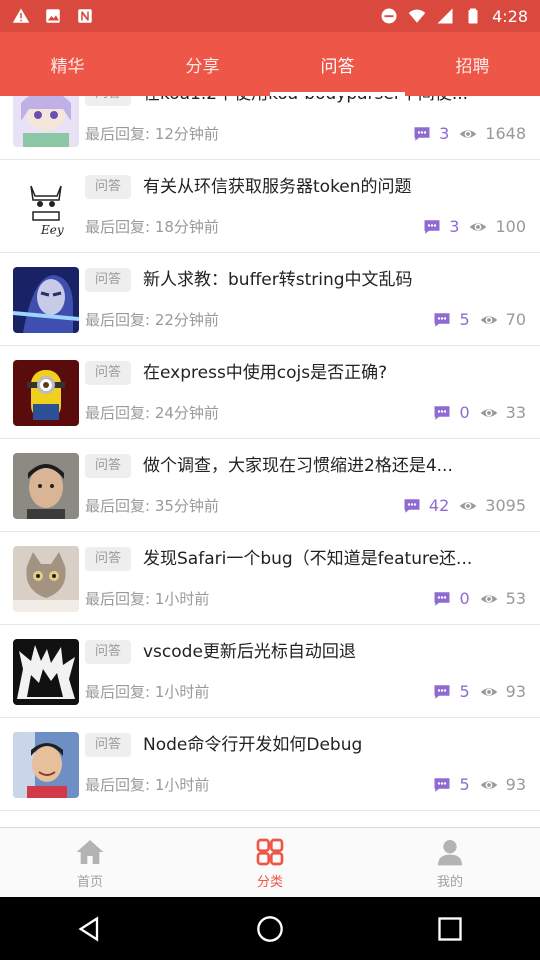  I want to click on view-number: 100, so click(510, 226).